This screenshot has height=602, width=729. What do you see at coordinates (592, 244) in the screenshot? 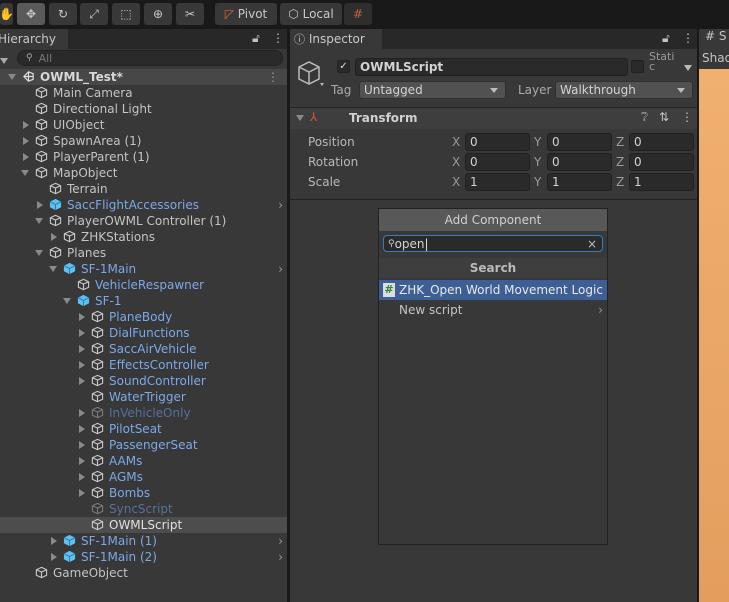
I see `clear-search-icon: ×` at bounding box center [592, 244].